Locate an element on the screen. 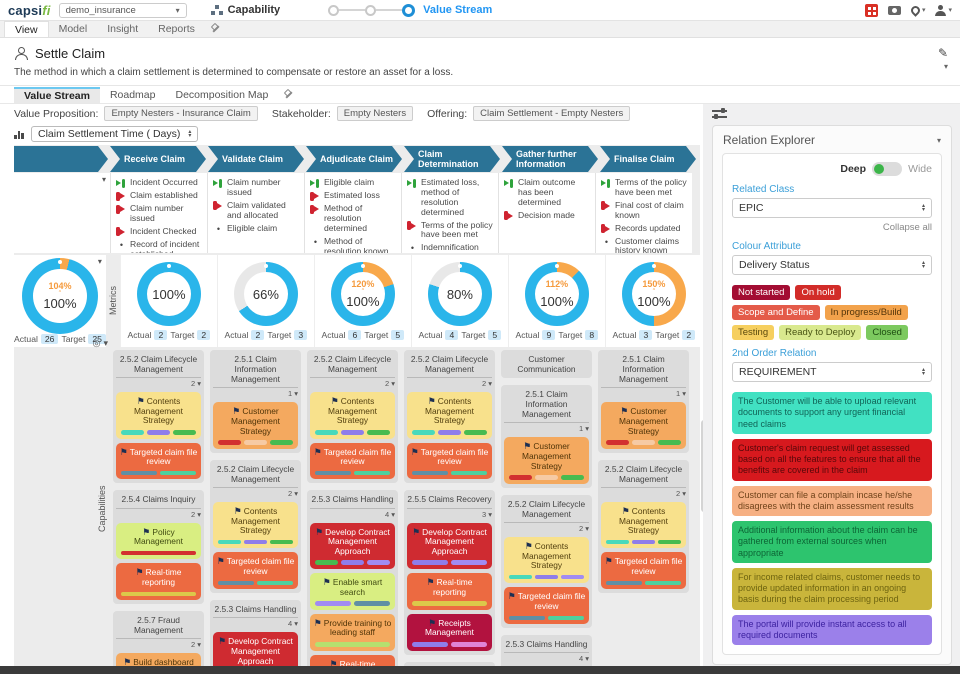 This screenshot has height=674, width=960. collapse-all-link: Collapse all is located at coordinates (832, 227).